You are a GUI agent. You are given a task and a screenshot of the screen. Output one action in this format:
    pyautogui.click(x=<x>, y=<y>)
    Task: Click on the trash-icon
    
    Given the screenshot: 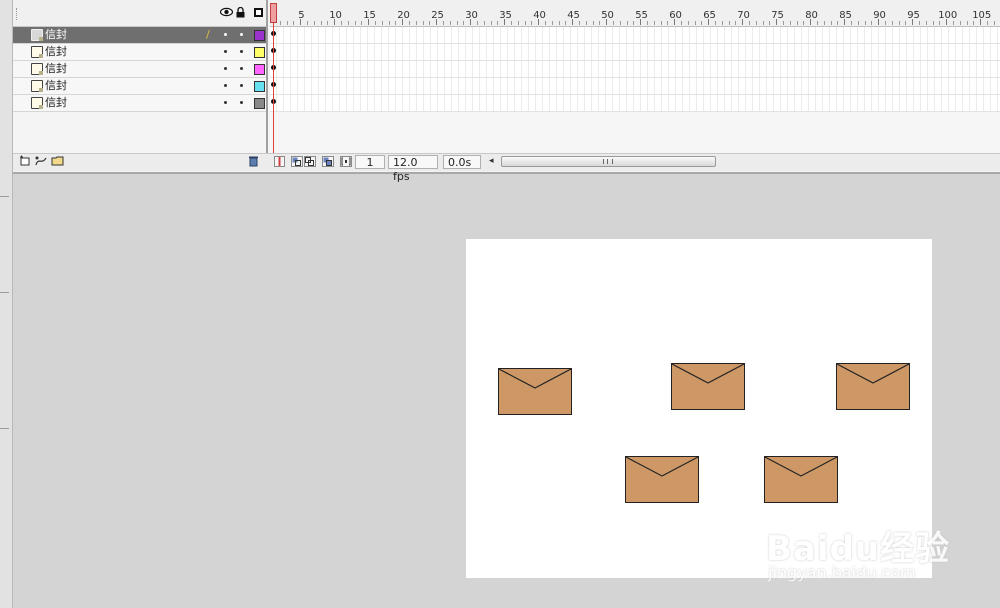 What is the action you would take?
    pyautogui.click(x=253, y=162)
    